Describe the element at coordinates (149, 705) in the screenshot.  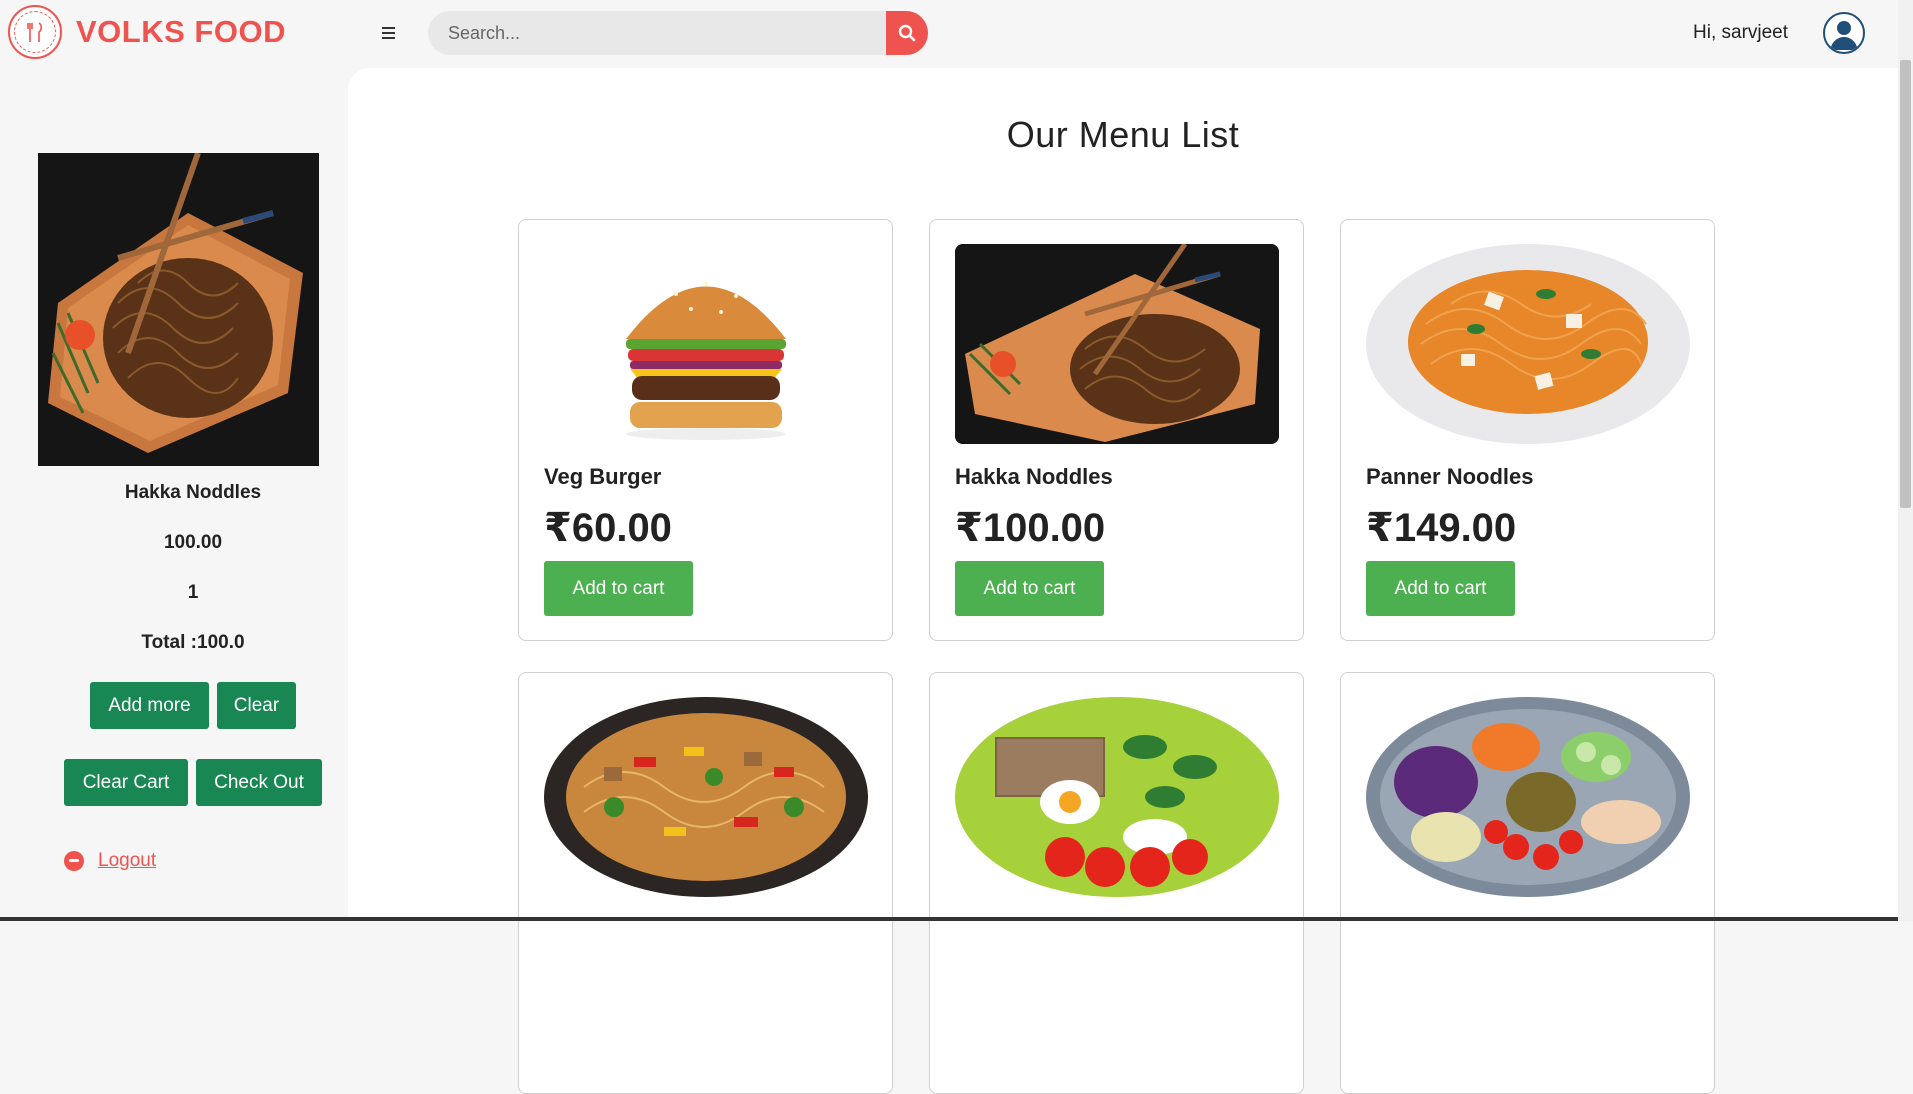
I see `add-more-button: Add more` at that location.